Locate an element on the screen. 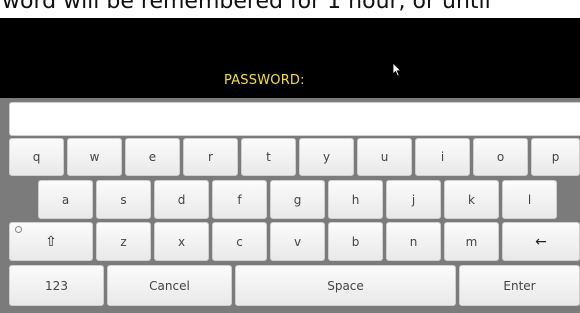 This screenshot has height=313, width=580. key-f: f is located at coordinates (239, 199).